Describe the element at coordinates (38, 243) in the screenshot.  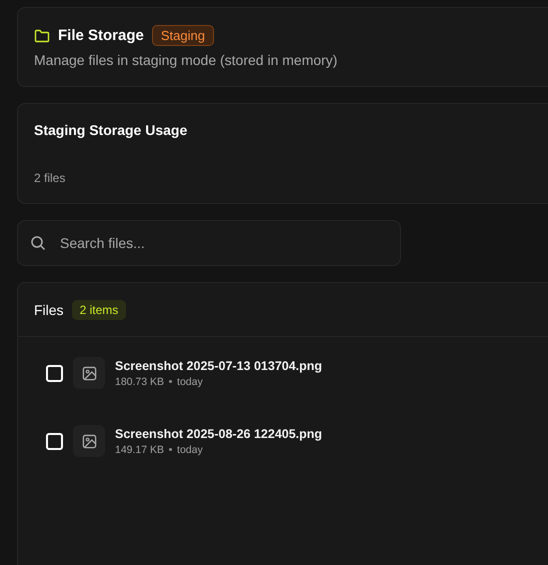
I see `search-icon` at that location.